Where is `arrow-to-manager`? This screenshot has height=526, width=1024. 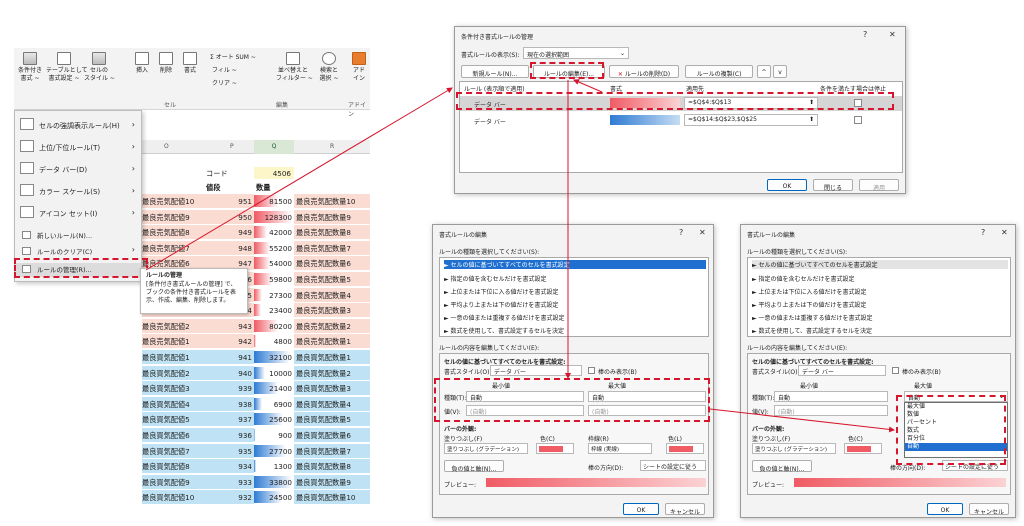
arrow-to-manager is located at coordinates (299, 179).